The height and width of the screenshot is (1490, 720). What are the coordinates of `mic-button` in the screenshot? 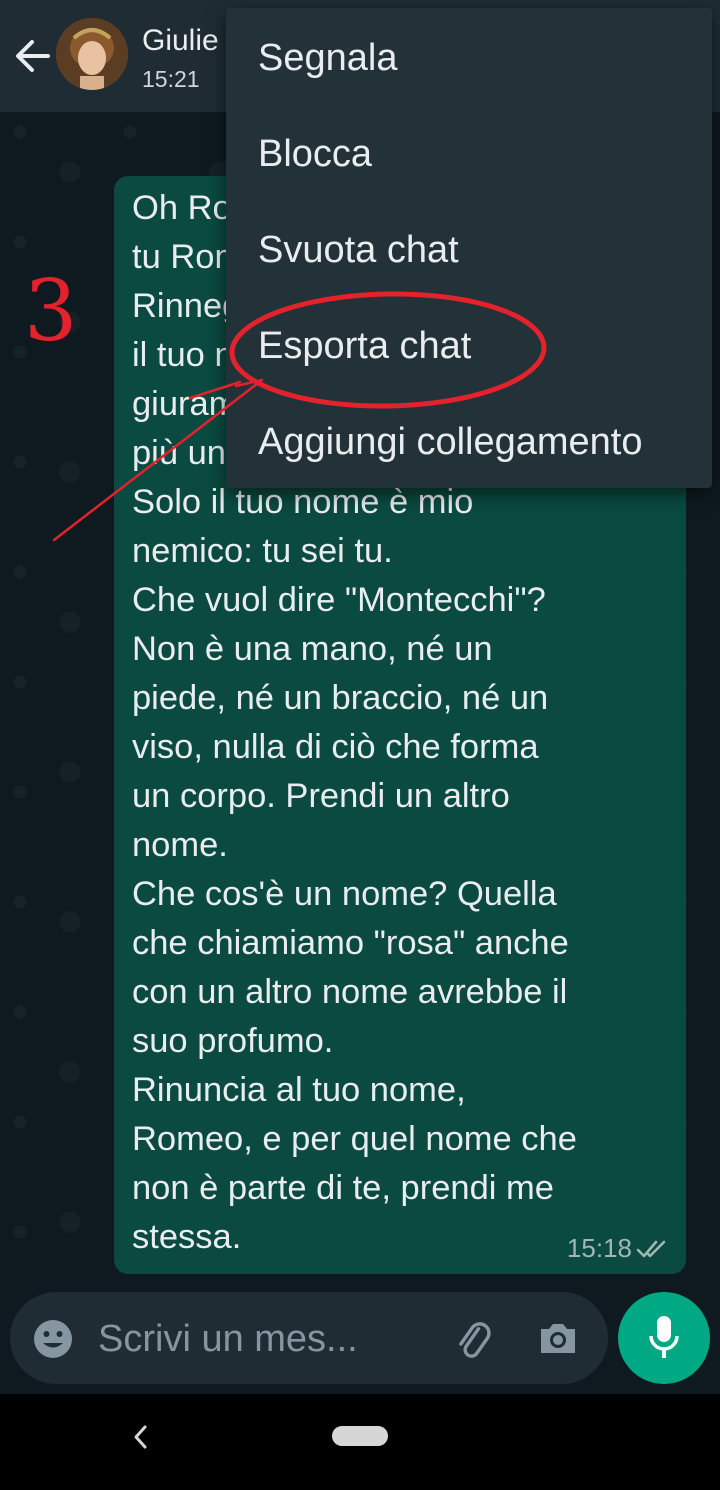 It's located at (664, 1338).